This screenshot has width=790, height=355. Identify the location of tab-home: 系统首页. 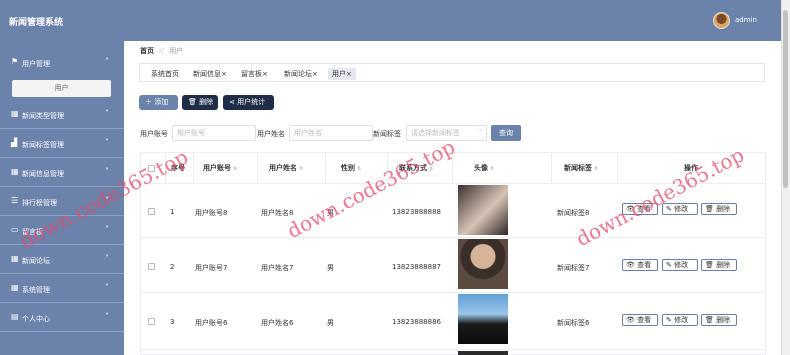
(165, 74).